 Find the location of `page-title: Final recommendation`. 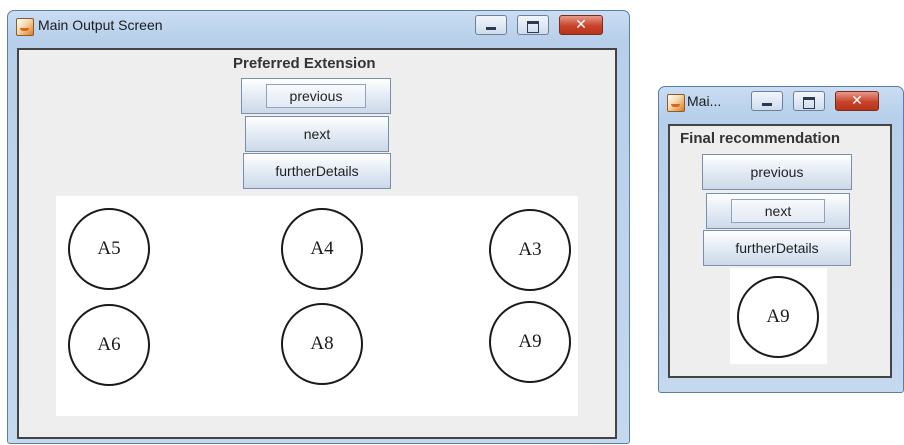

page-title: Final recommendation is located at coordinates (760, 138).